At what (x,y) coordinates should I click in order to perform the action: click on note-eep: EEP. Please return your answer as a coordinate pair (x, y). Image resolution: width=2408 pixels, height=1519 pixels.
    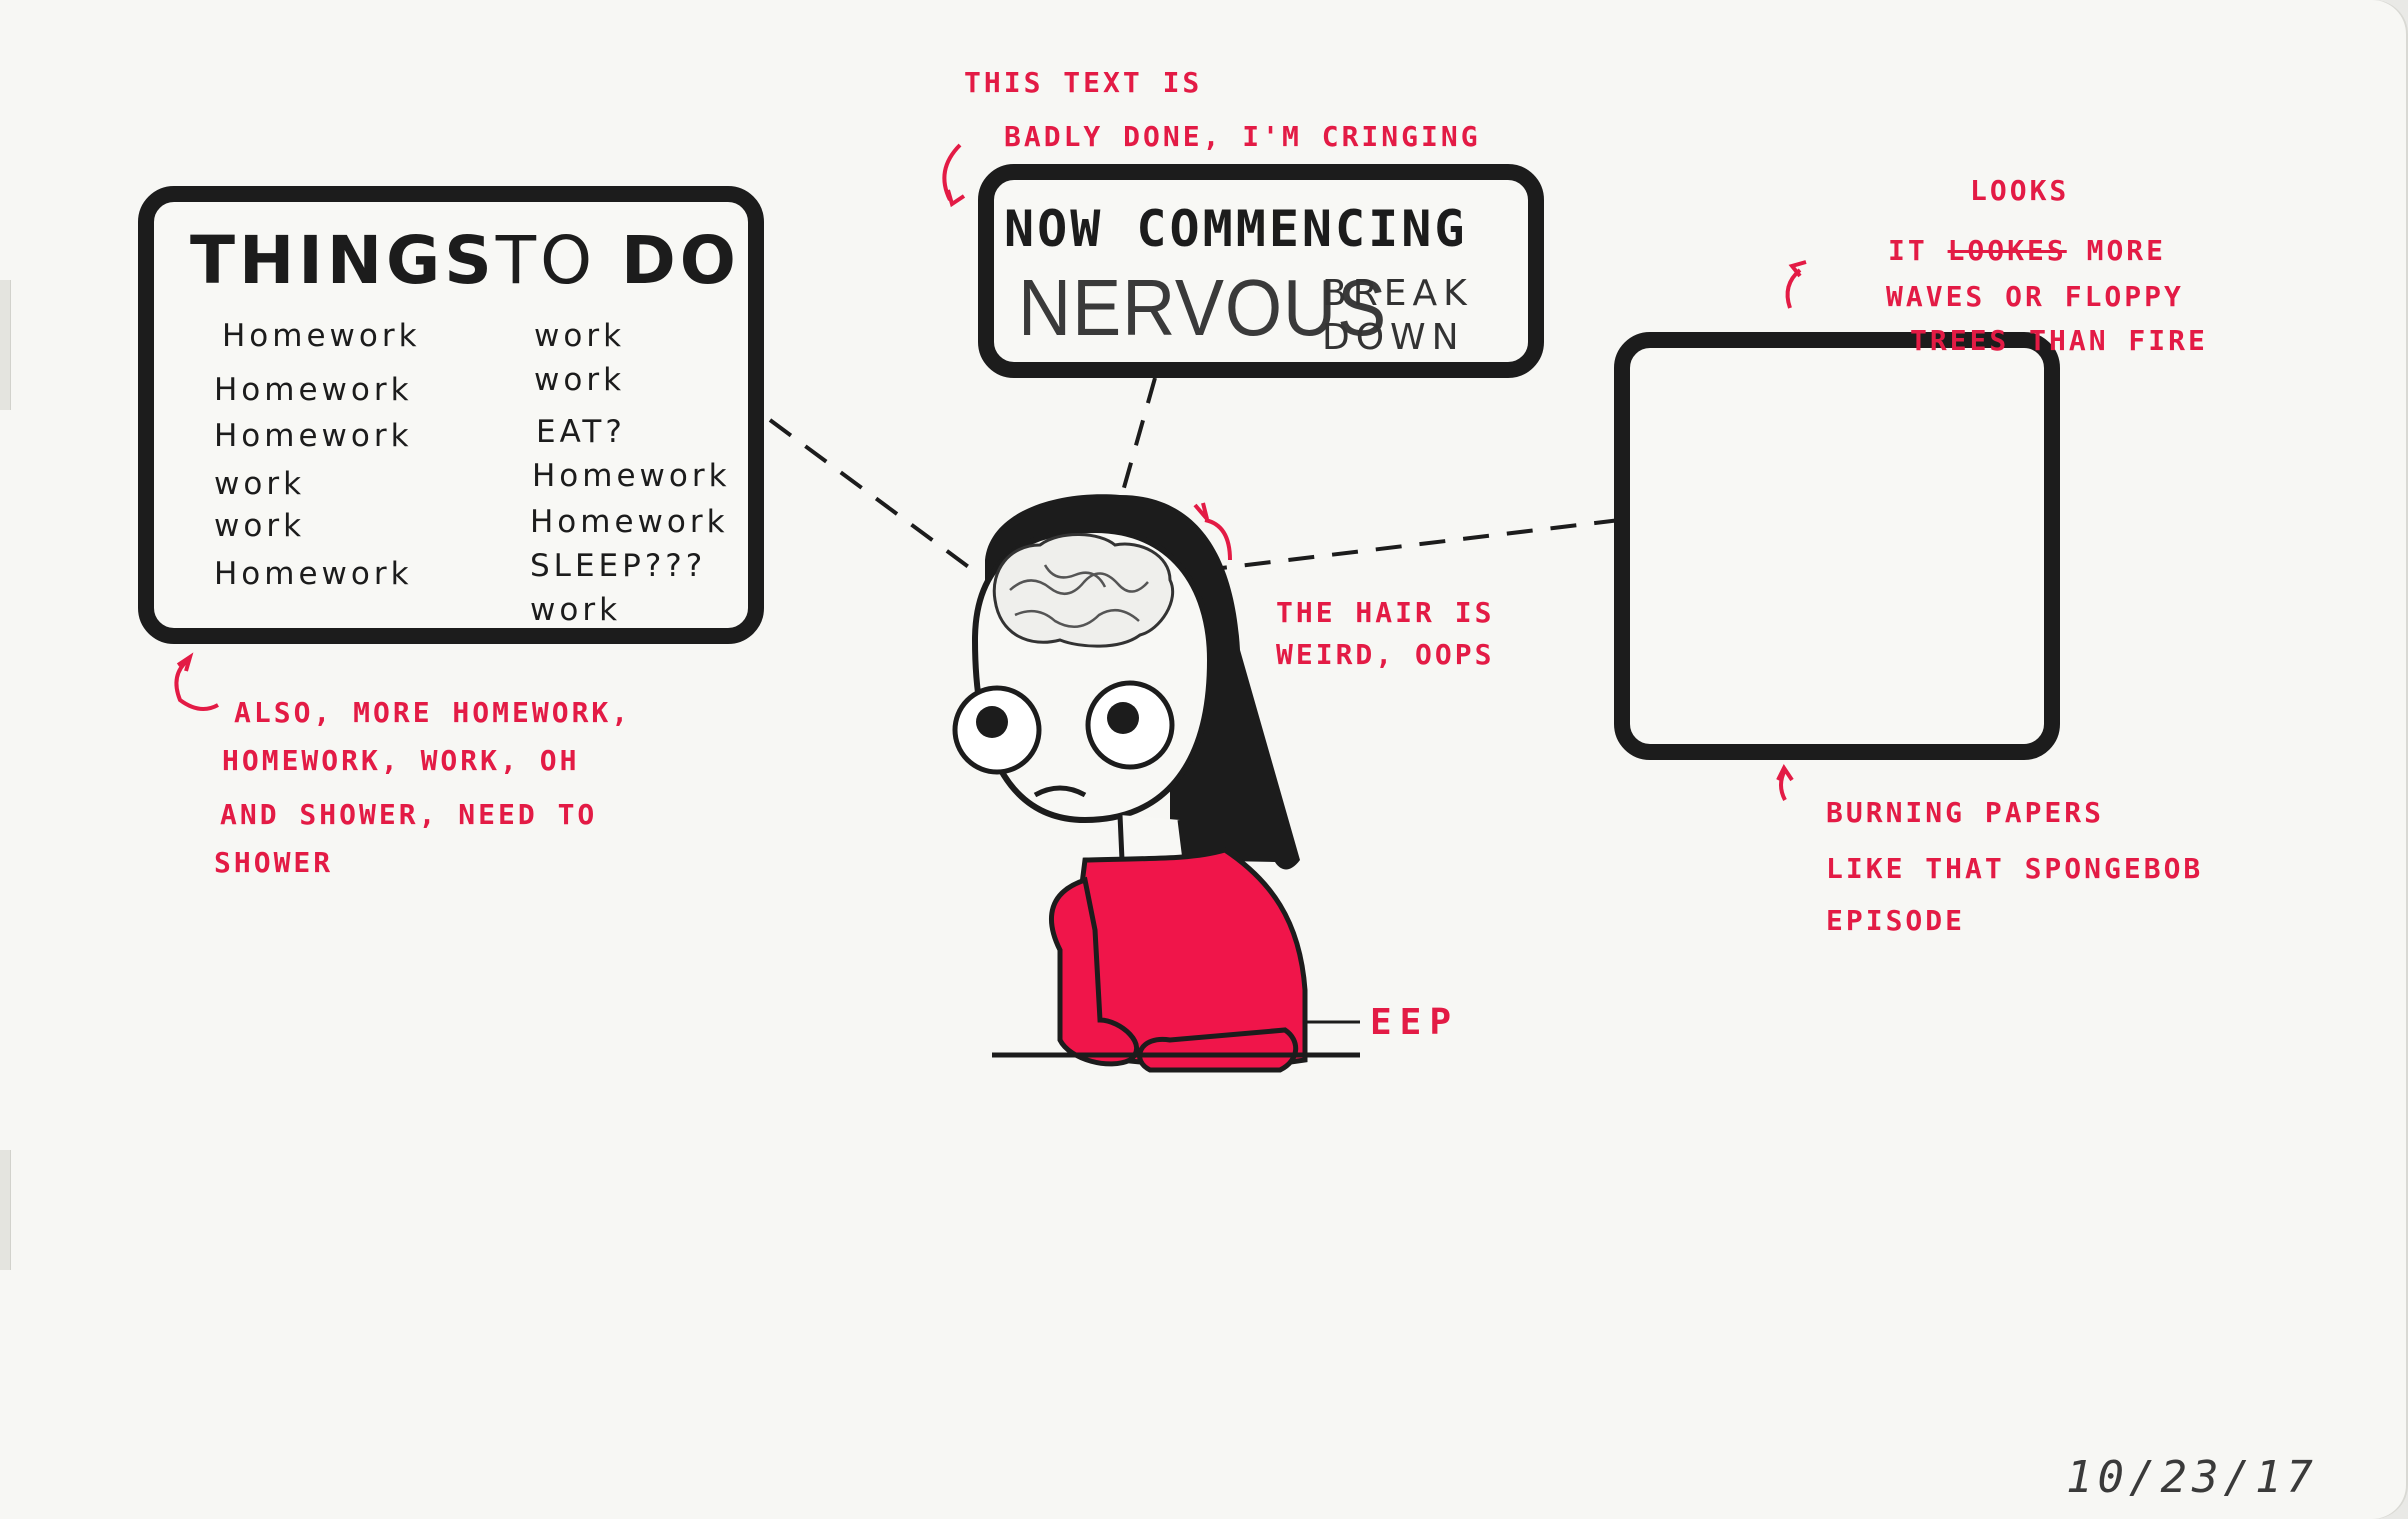
    Looking at the image, I should click on (1415, 1022).